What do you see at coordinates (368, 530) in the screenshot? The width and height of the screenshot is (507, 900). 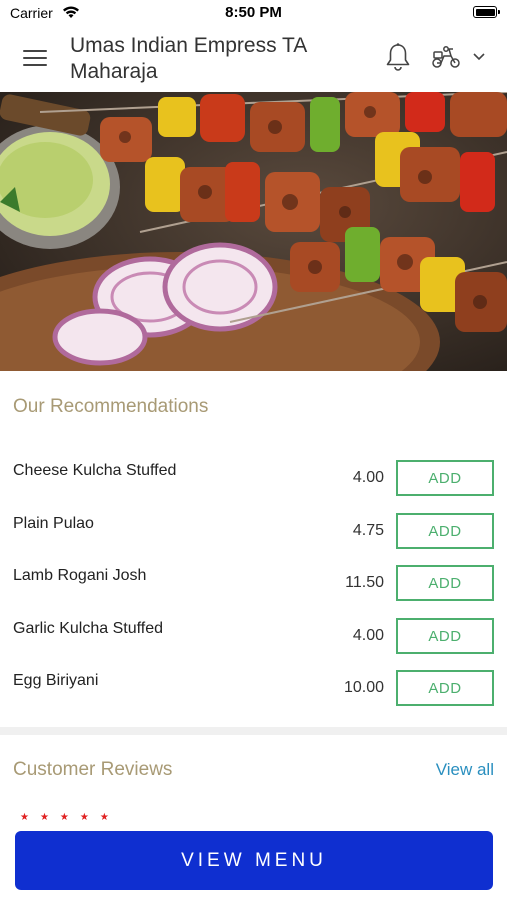 I see `item-price: 4.75` at bounding box center [368, 530].